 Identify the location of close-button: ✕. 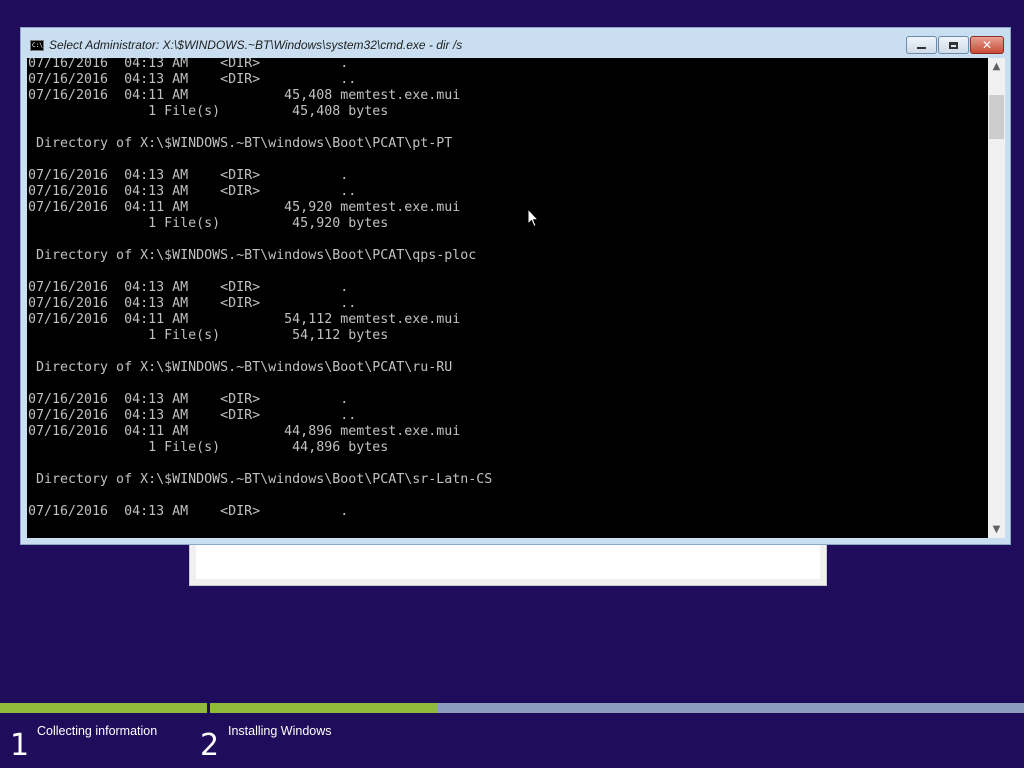
(987, 45).